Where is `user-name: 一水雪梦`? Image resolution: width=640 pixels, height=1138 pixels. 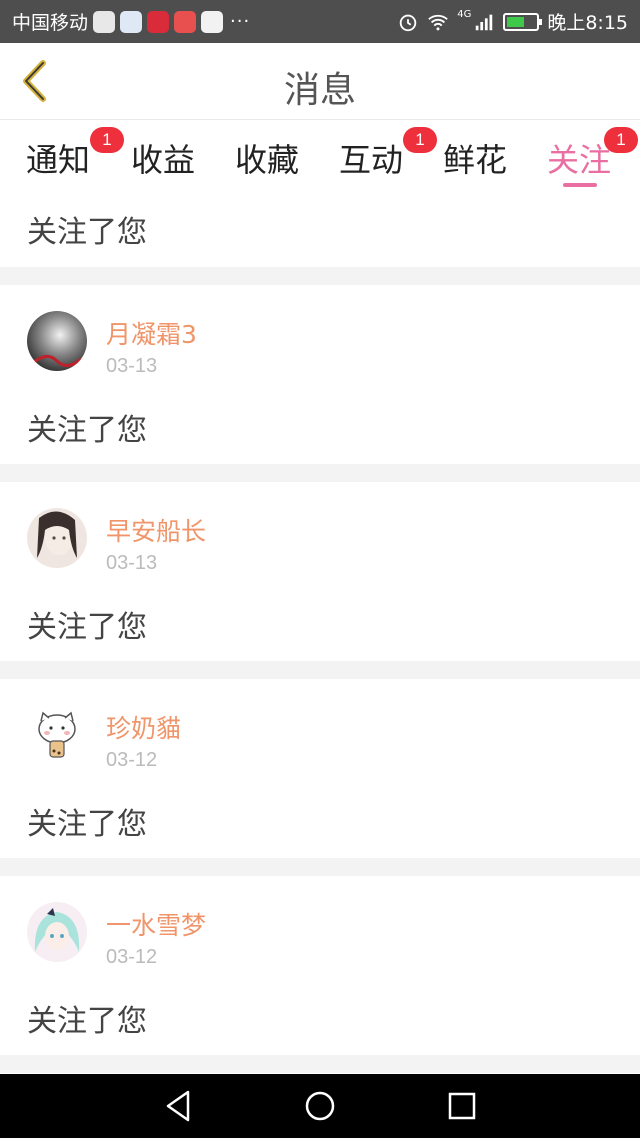 user-name: 一水雪梦 is located at coordinates (156, 924).